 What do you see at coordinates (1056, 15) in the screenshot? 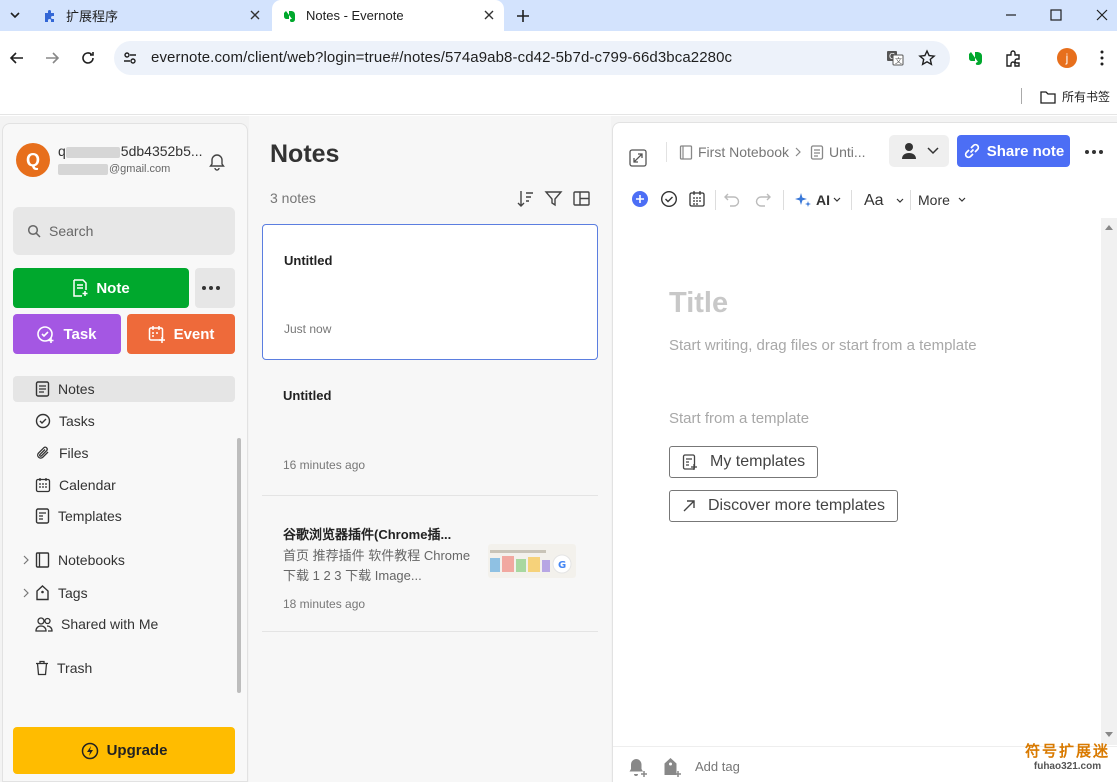
I see `maximize-icon` at bounding box center [1056, 15].